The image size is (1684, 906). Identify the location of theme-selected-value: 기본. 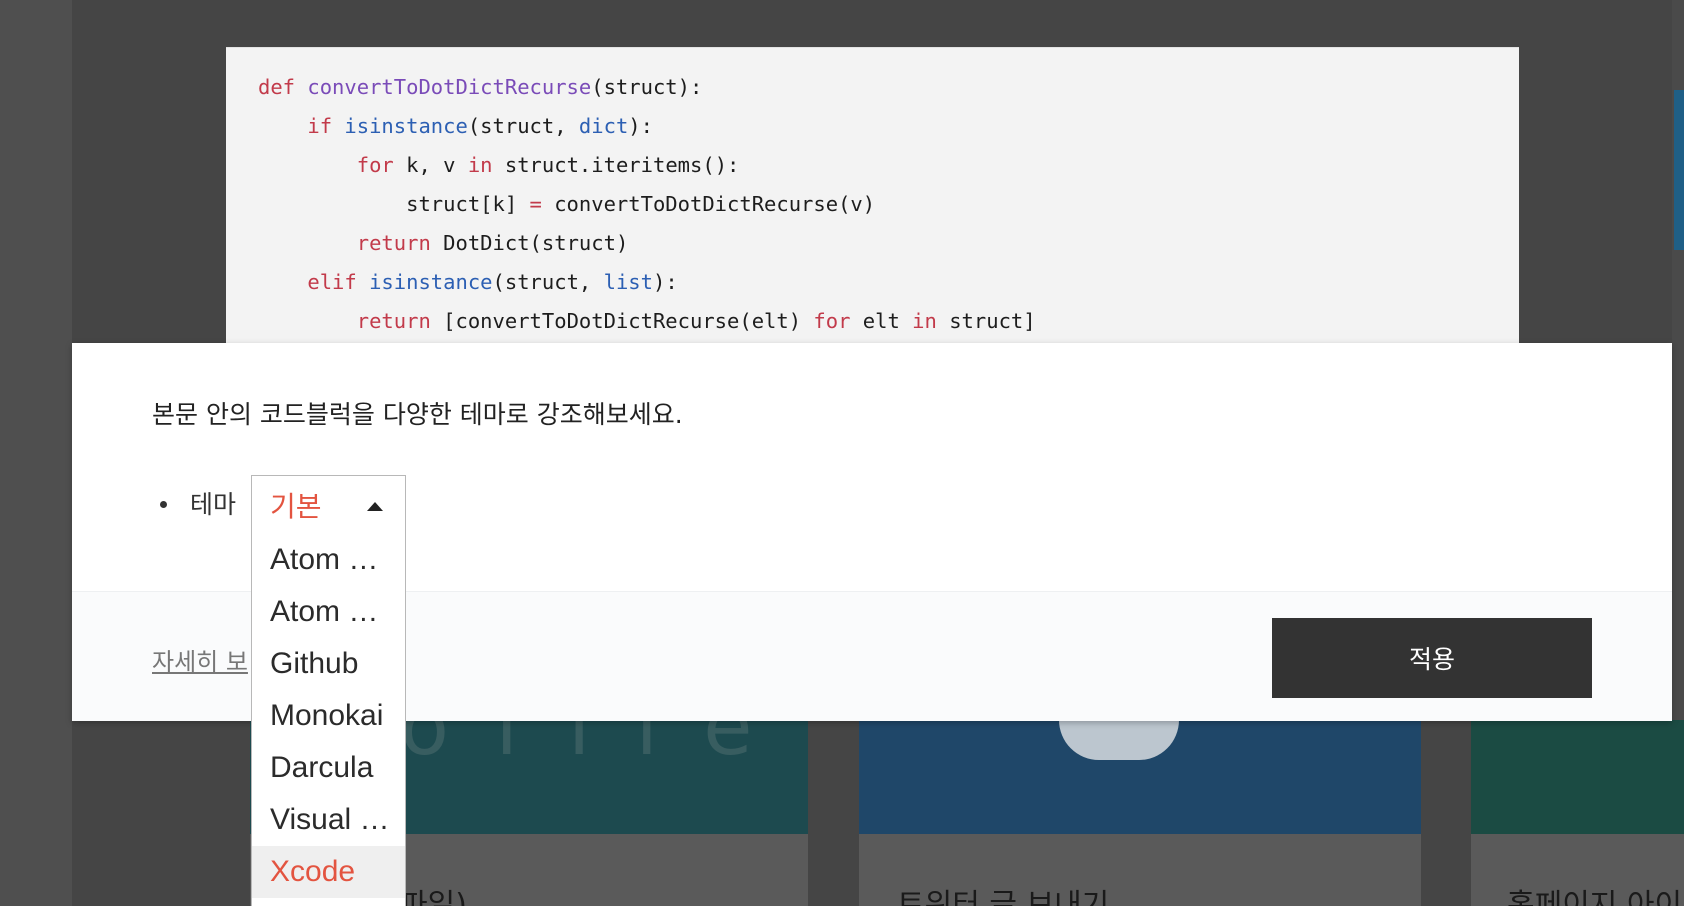
(296, 506).